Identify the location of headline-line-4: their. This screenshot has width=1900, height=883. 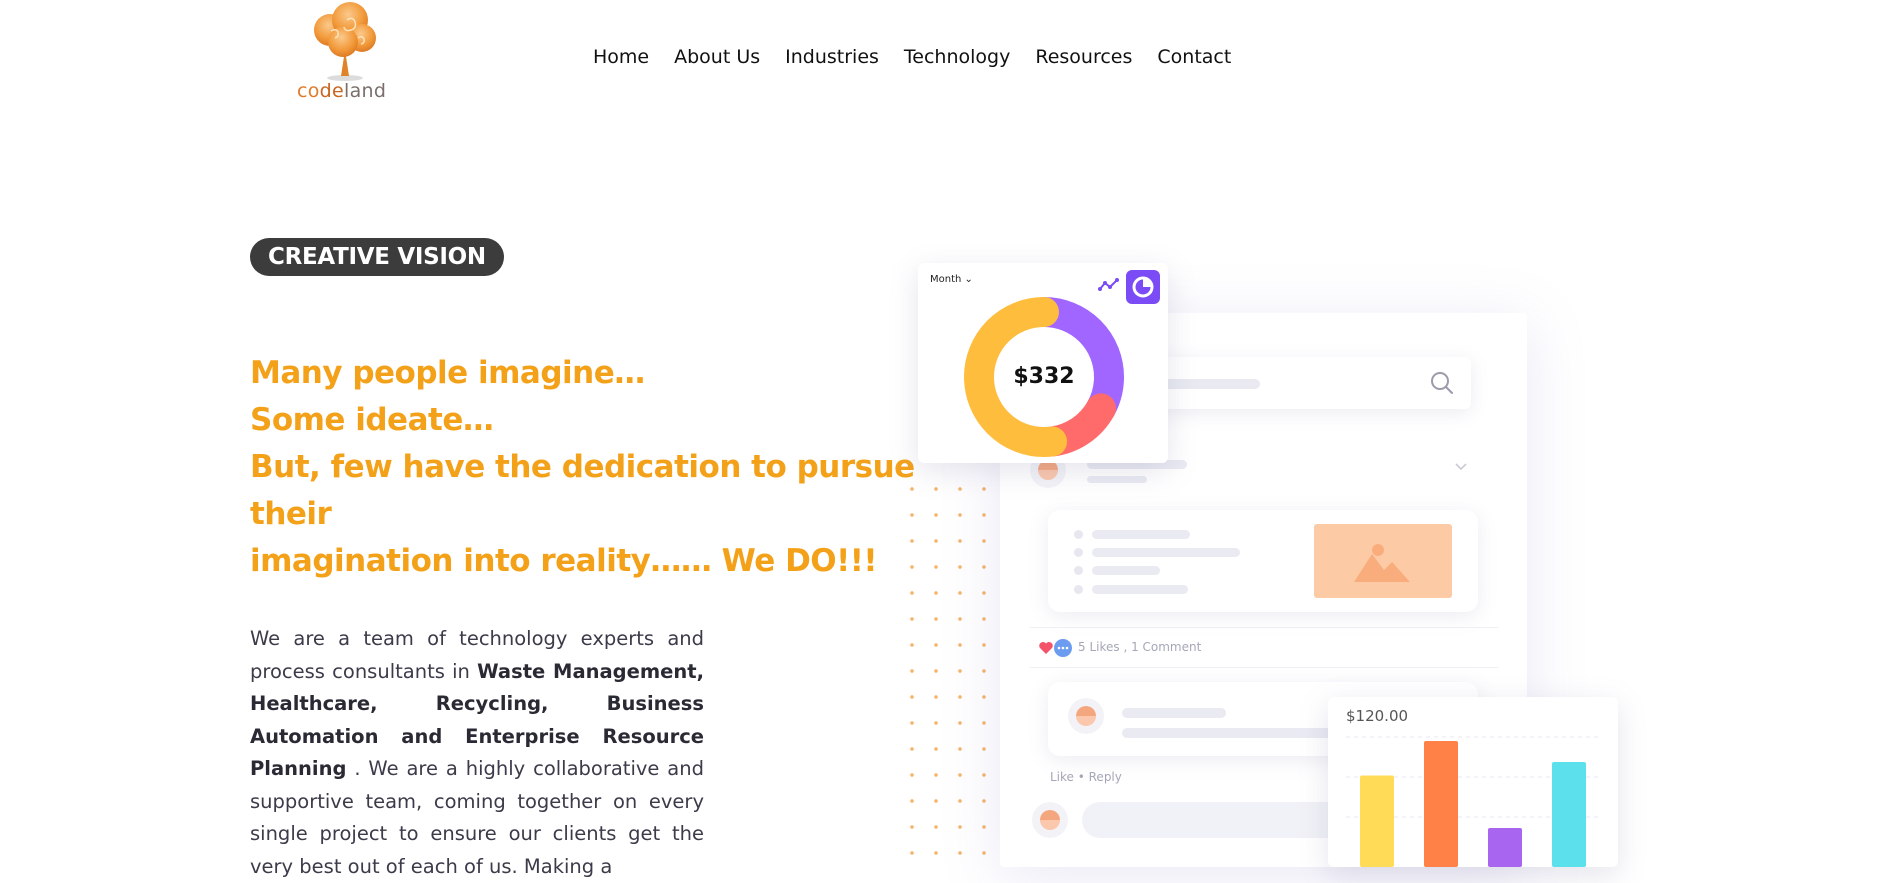
(291, 514).